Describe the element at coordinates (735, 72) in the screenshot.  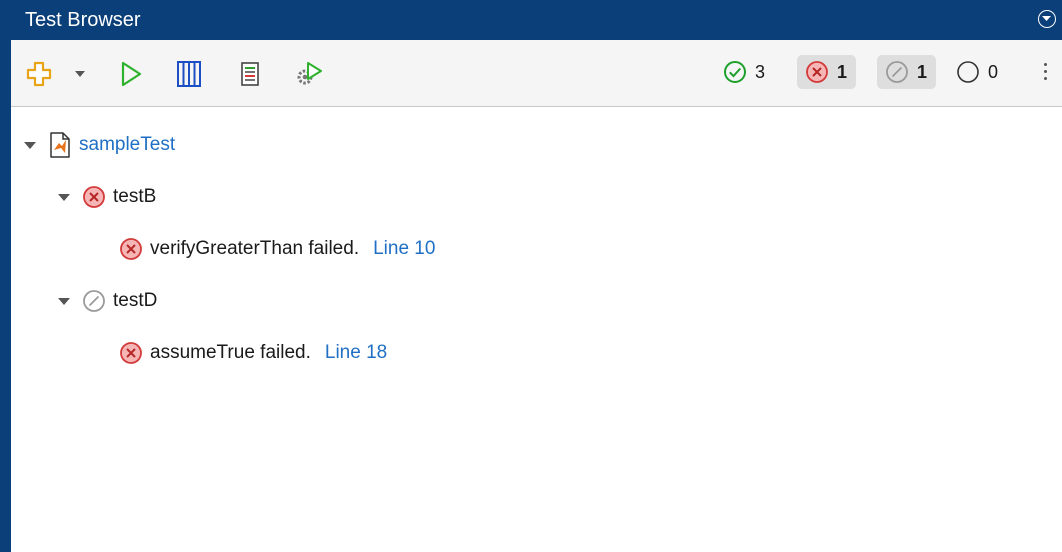
I see `passed-check-icon` at that location.